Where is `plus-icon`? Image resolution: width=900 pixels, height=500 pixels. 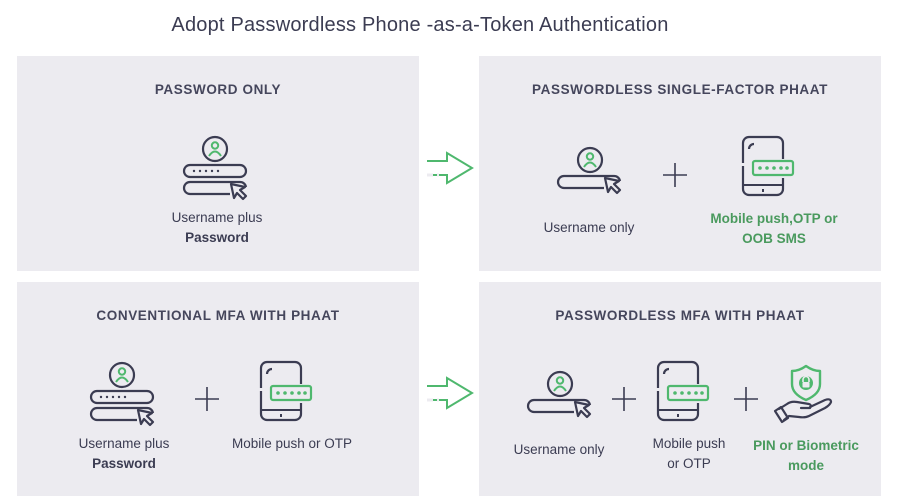 plus-icon is located at coordinates (675, 175).